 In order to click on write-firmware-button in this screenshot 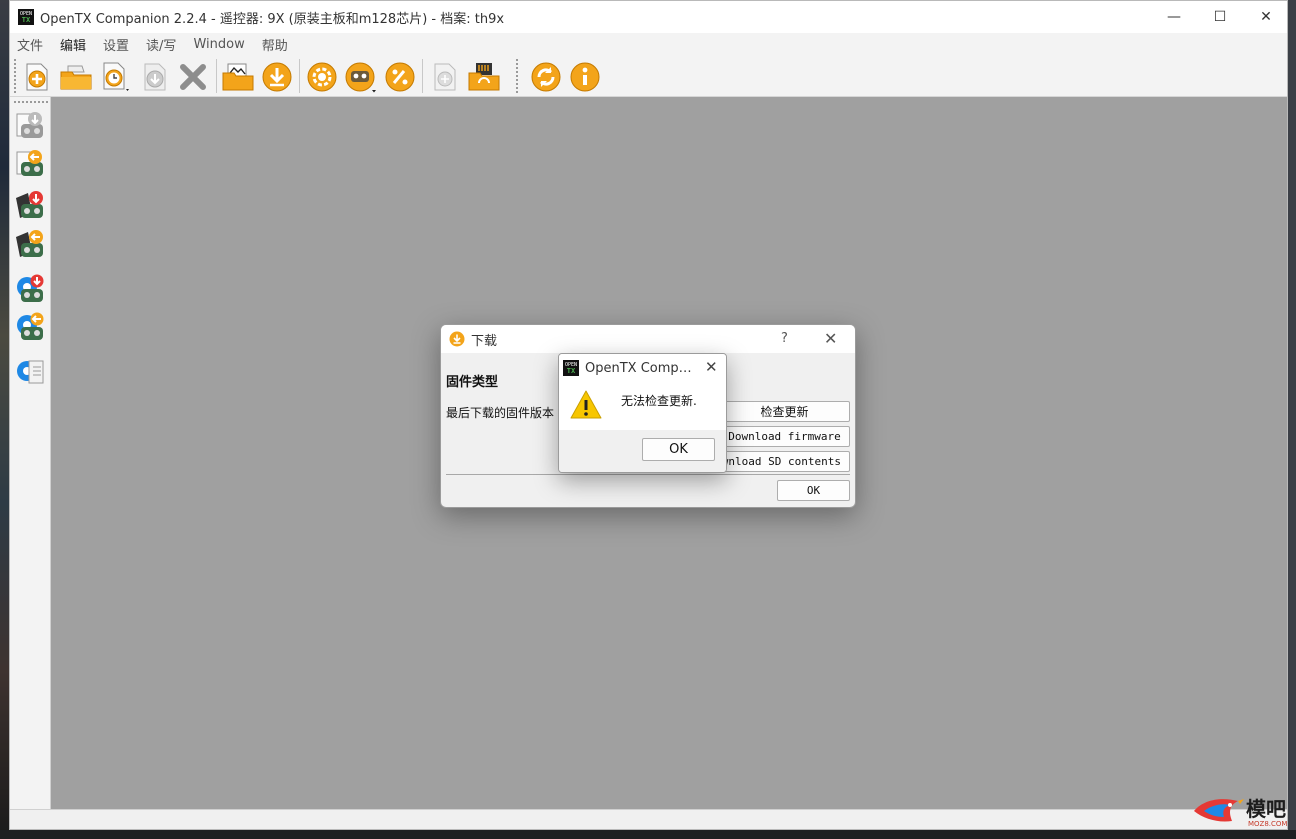, I will do `click(31, 327)`.